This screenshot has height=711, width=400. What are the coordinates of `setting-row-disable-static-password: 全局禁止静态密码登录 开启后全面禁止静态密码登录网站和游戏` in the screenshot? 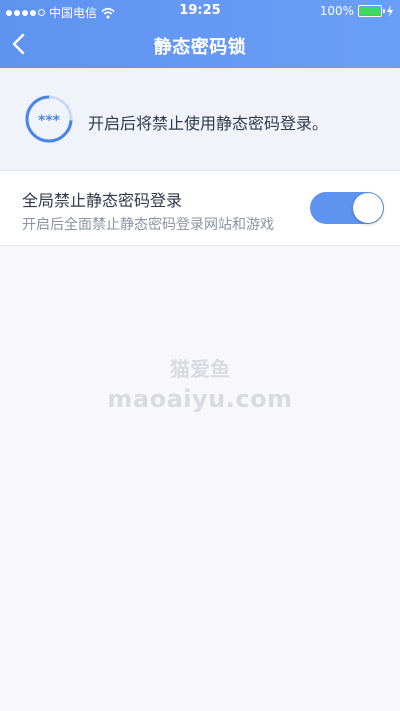 It's located at (200, 208).